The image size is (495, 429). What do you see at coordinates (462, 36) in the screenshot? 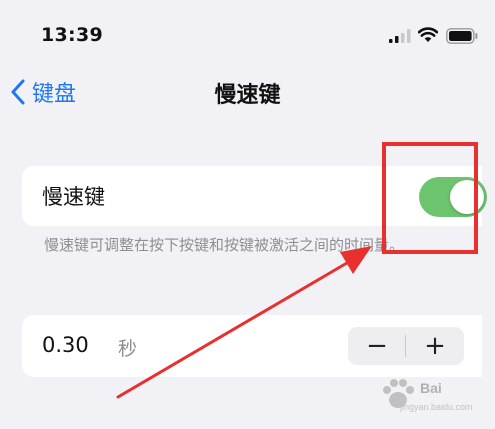
I see `battery-icon` at bounding box center [462, 36].